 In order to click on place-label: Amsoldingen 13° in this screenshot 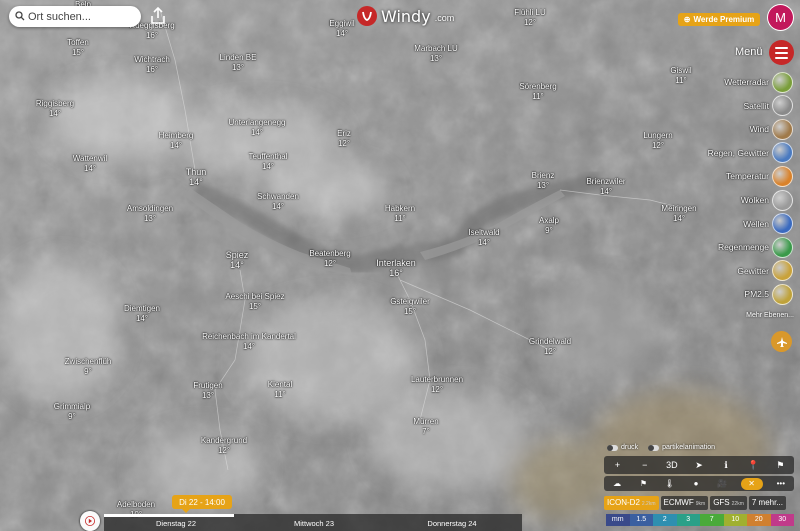, I will do `click(150, 214)`.